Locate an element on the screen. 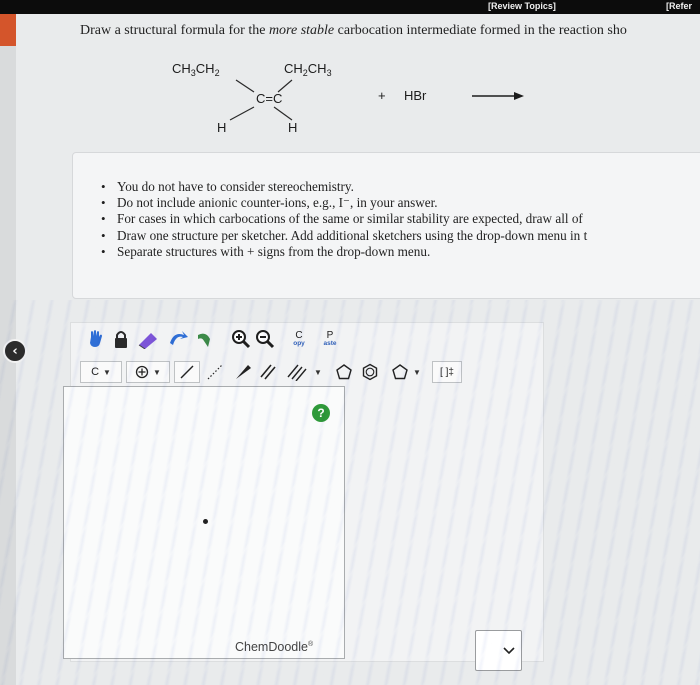 The height and width of the screenshot is (685, 700). ethyl-group-left: CH3CH2 is located at coordinates (196, 69).